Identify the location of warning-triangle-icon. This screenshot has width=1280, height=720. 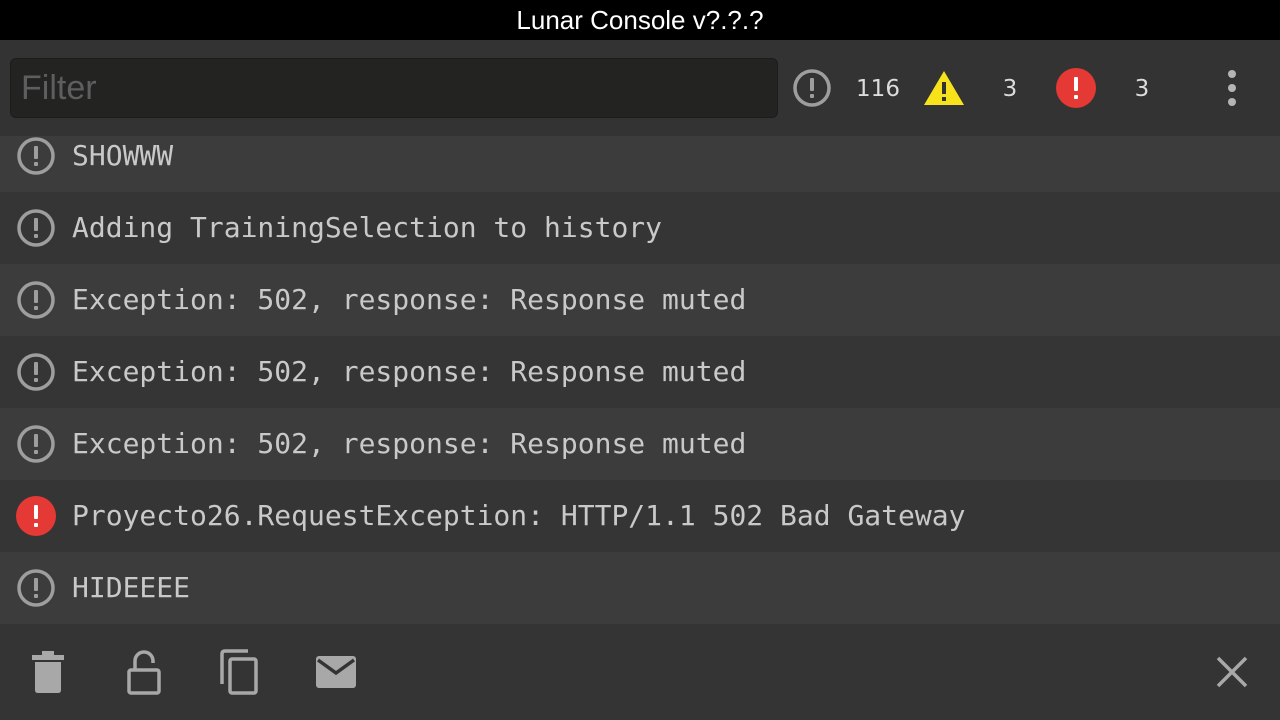
(944, 88).